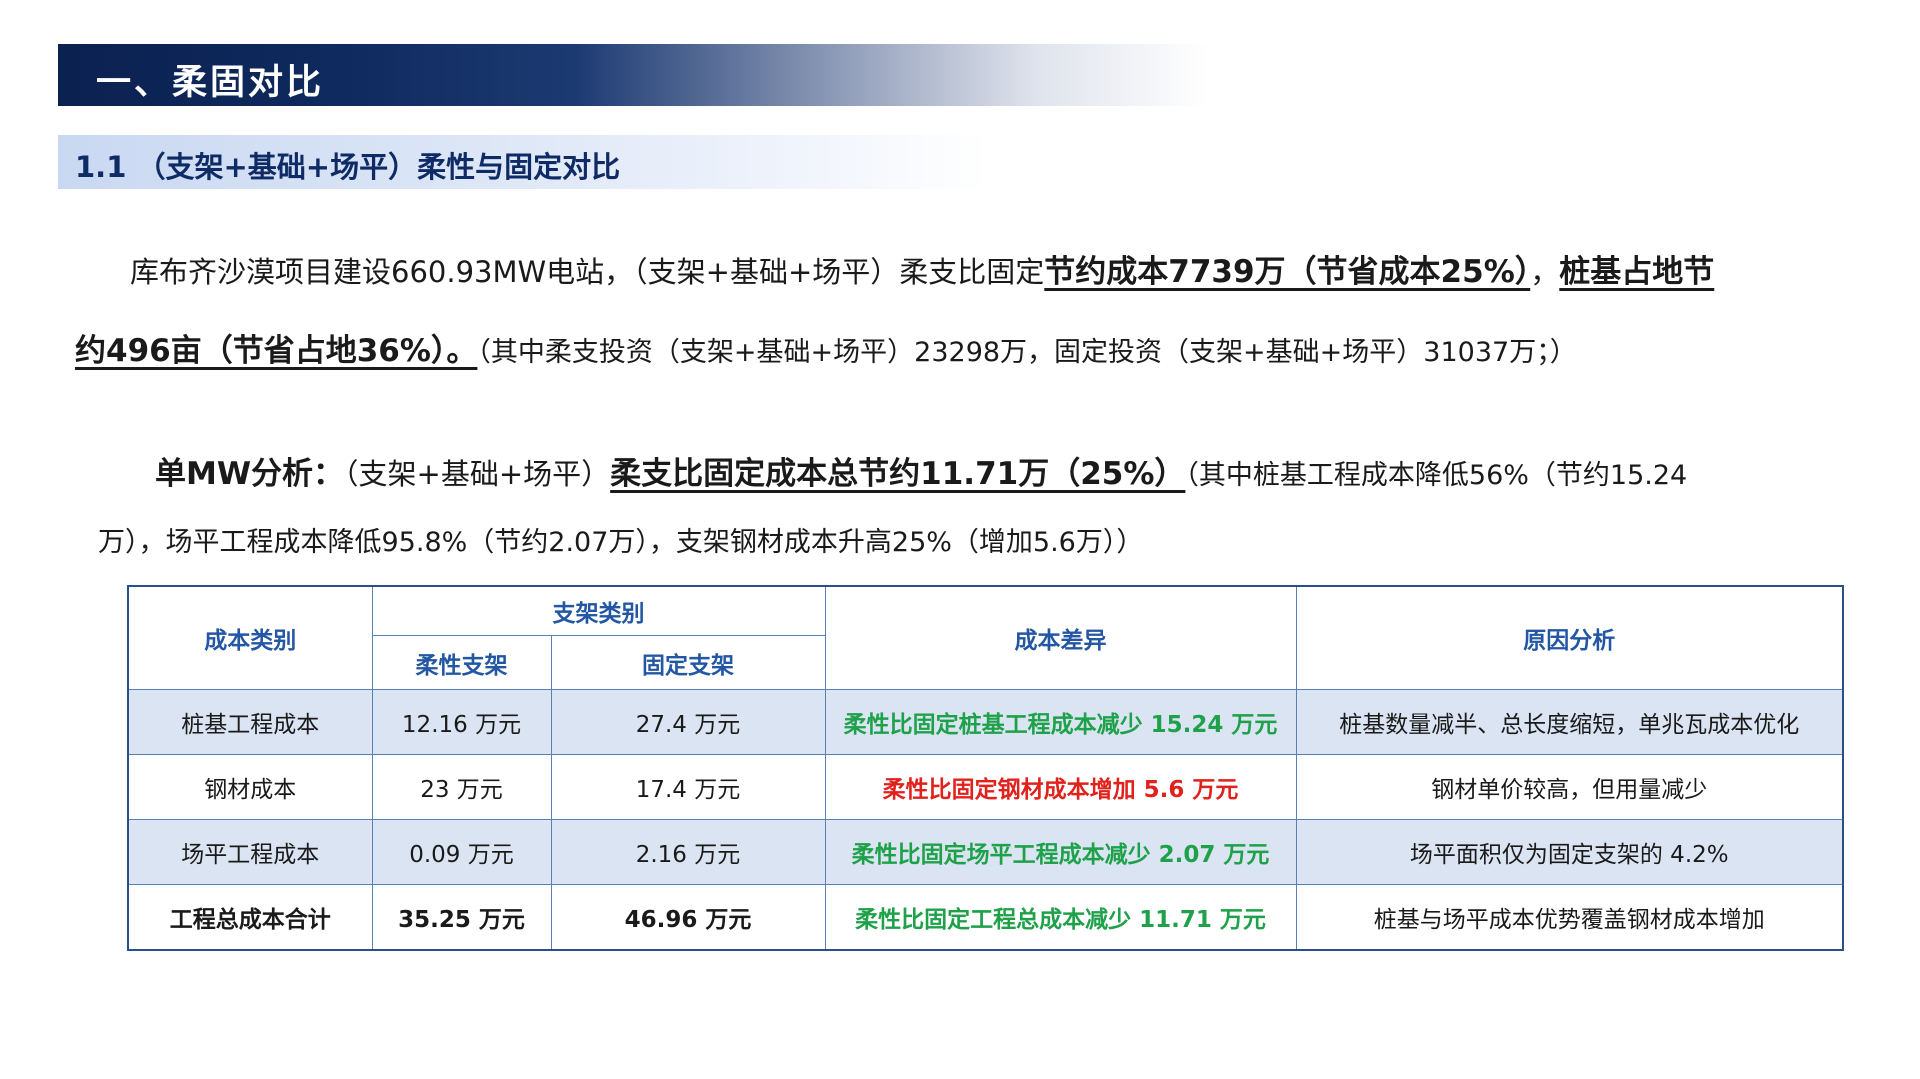 This screenshot has height=1079, width=1920. I want to click on paragraph2-highlight: 柔支比固定成本总节约11.71万（25%）, so click(898, 474).